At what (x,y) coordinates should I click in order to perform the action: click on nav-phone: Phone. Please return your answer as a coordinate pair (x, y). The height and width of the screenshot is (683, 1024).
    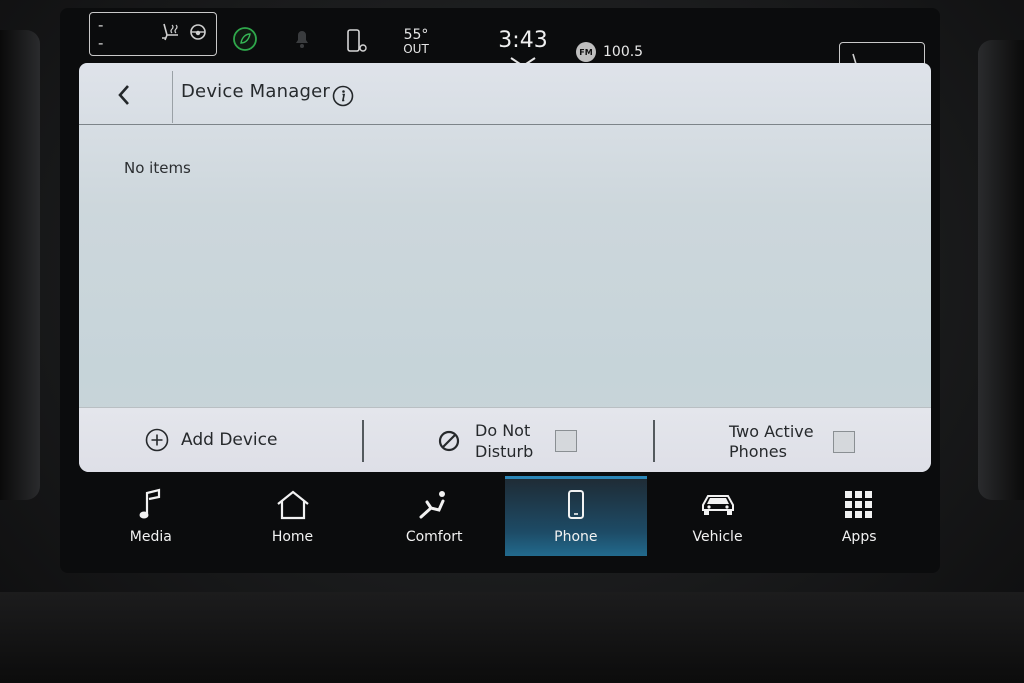
    Looking at the image, I should click on (576, 516).